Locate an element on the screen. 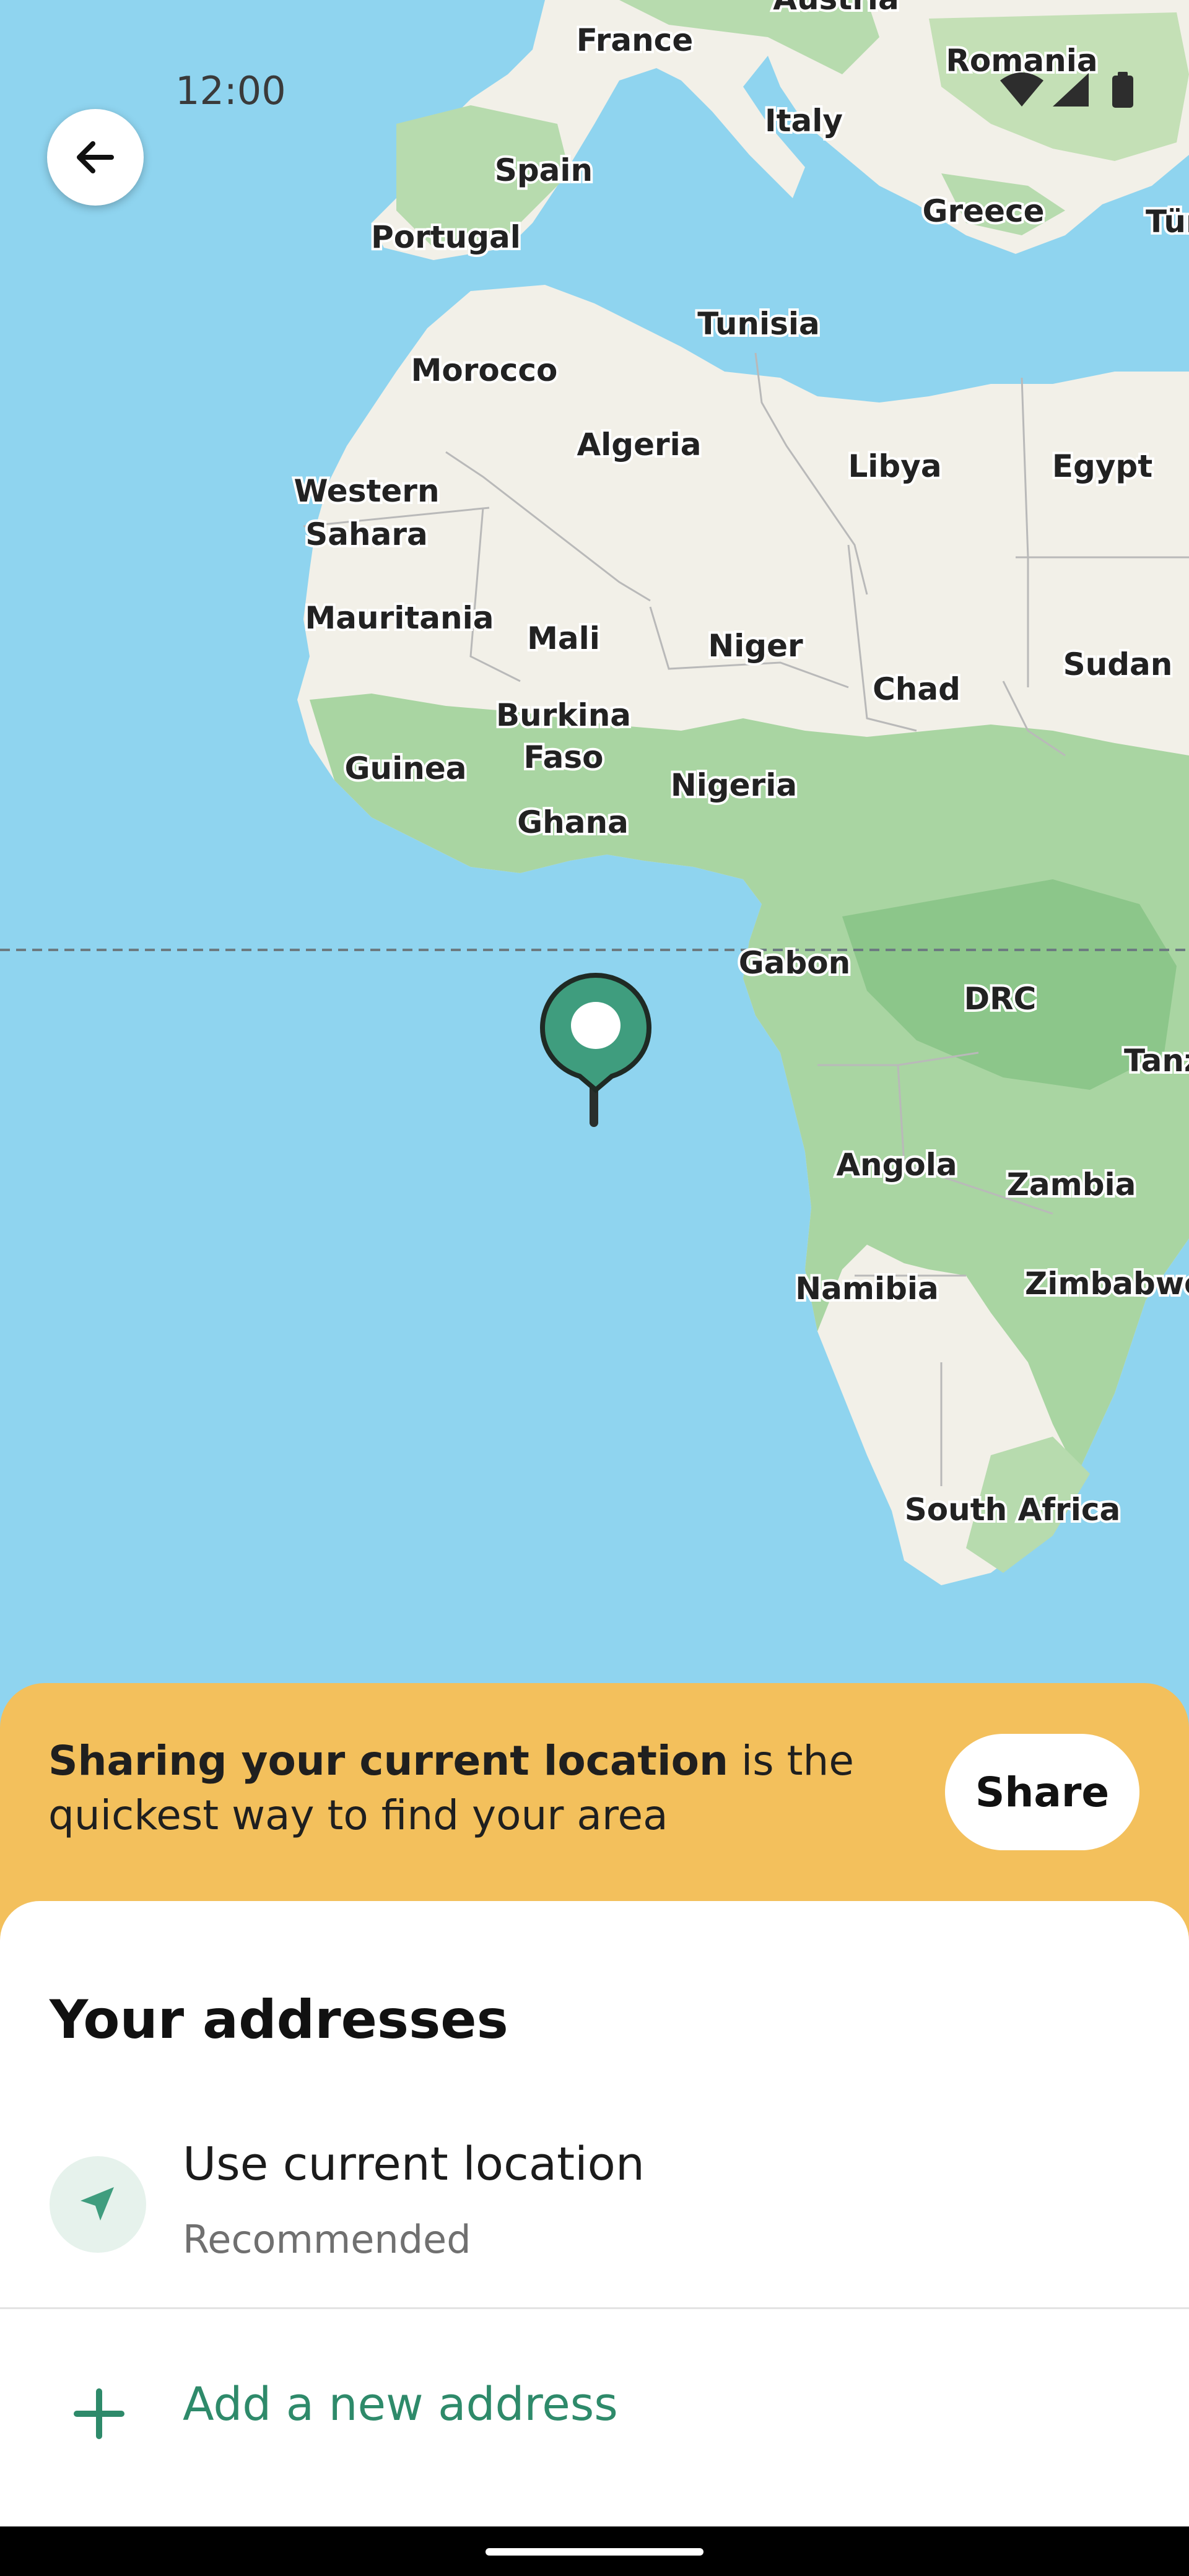  back-button is located at coordinates (95, 157).